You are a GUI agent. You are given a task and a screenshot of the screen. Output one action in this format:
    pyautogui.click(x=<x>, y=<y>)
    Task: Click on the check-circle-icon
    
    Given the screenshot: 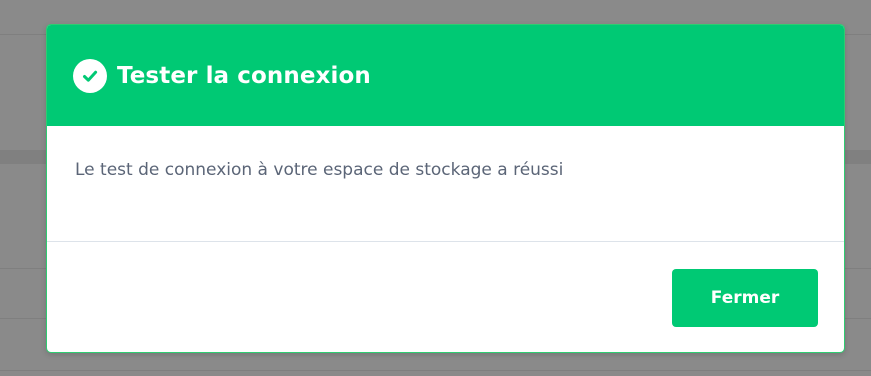 What is the action you would take?
    pyautogui.click(x=90, y=75)
    